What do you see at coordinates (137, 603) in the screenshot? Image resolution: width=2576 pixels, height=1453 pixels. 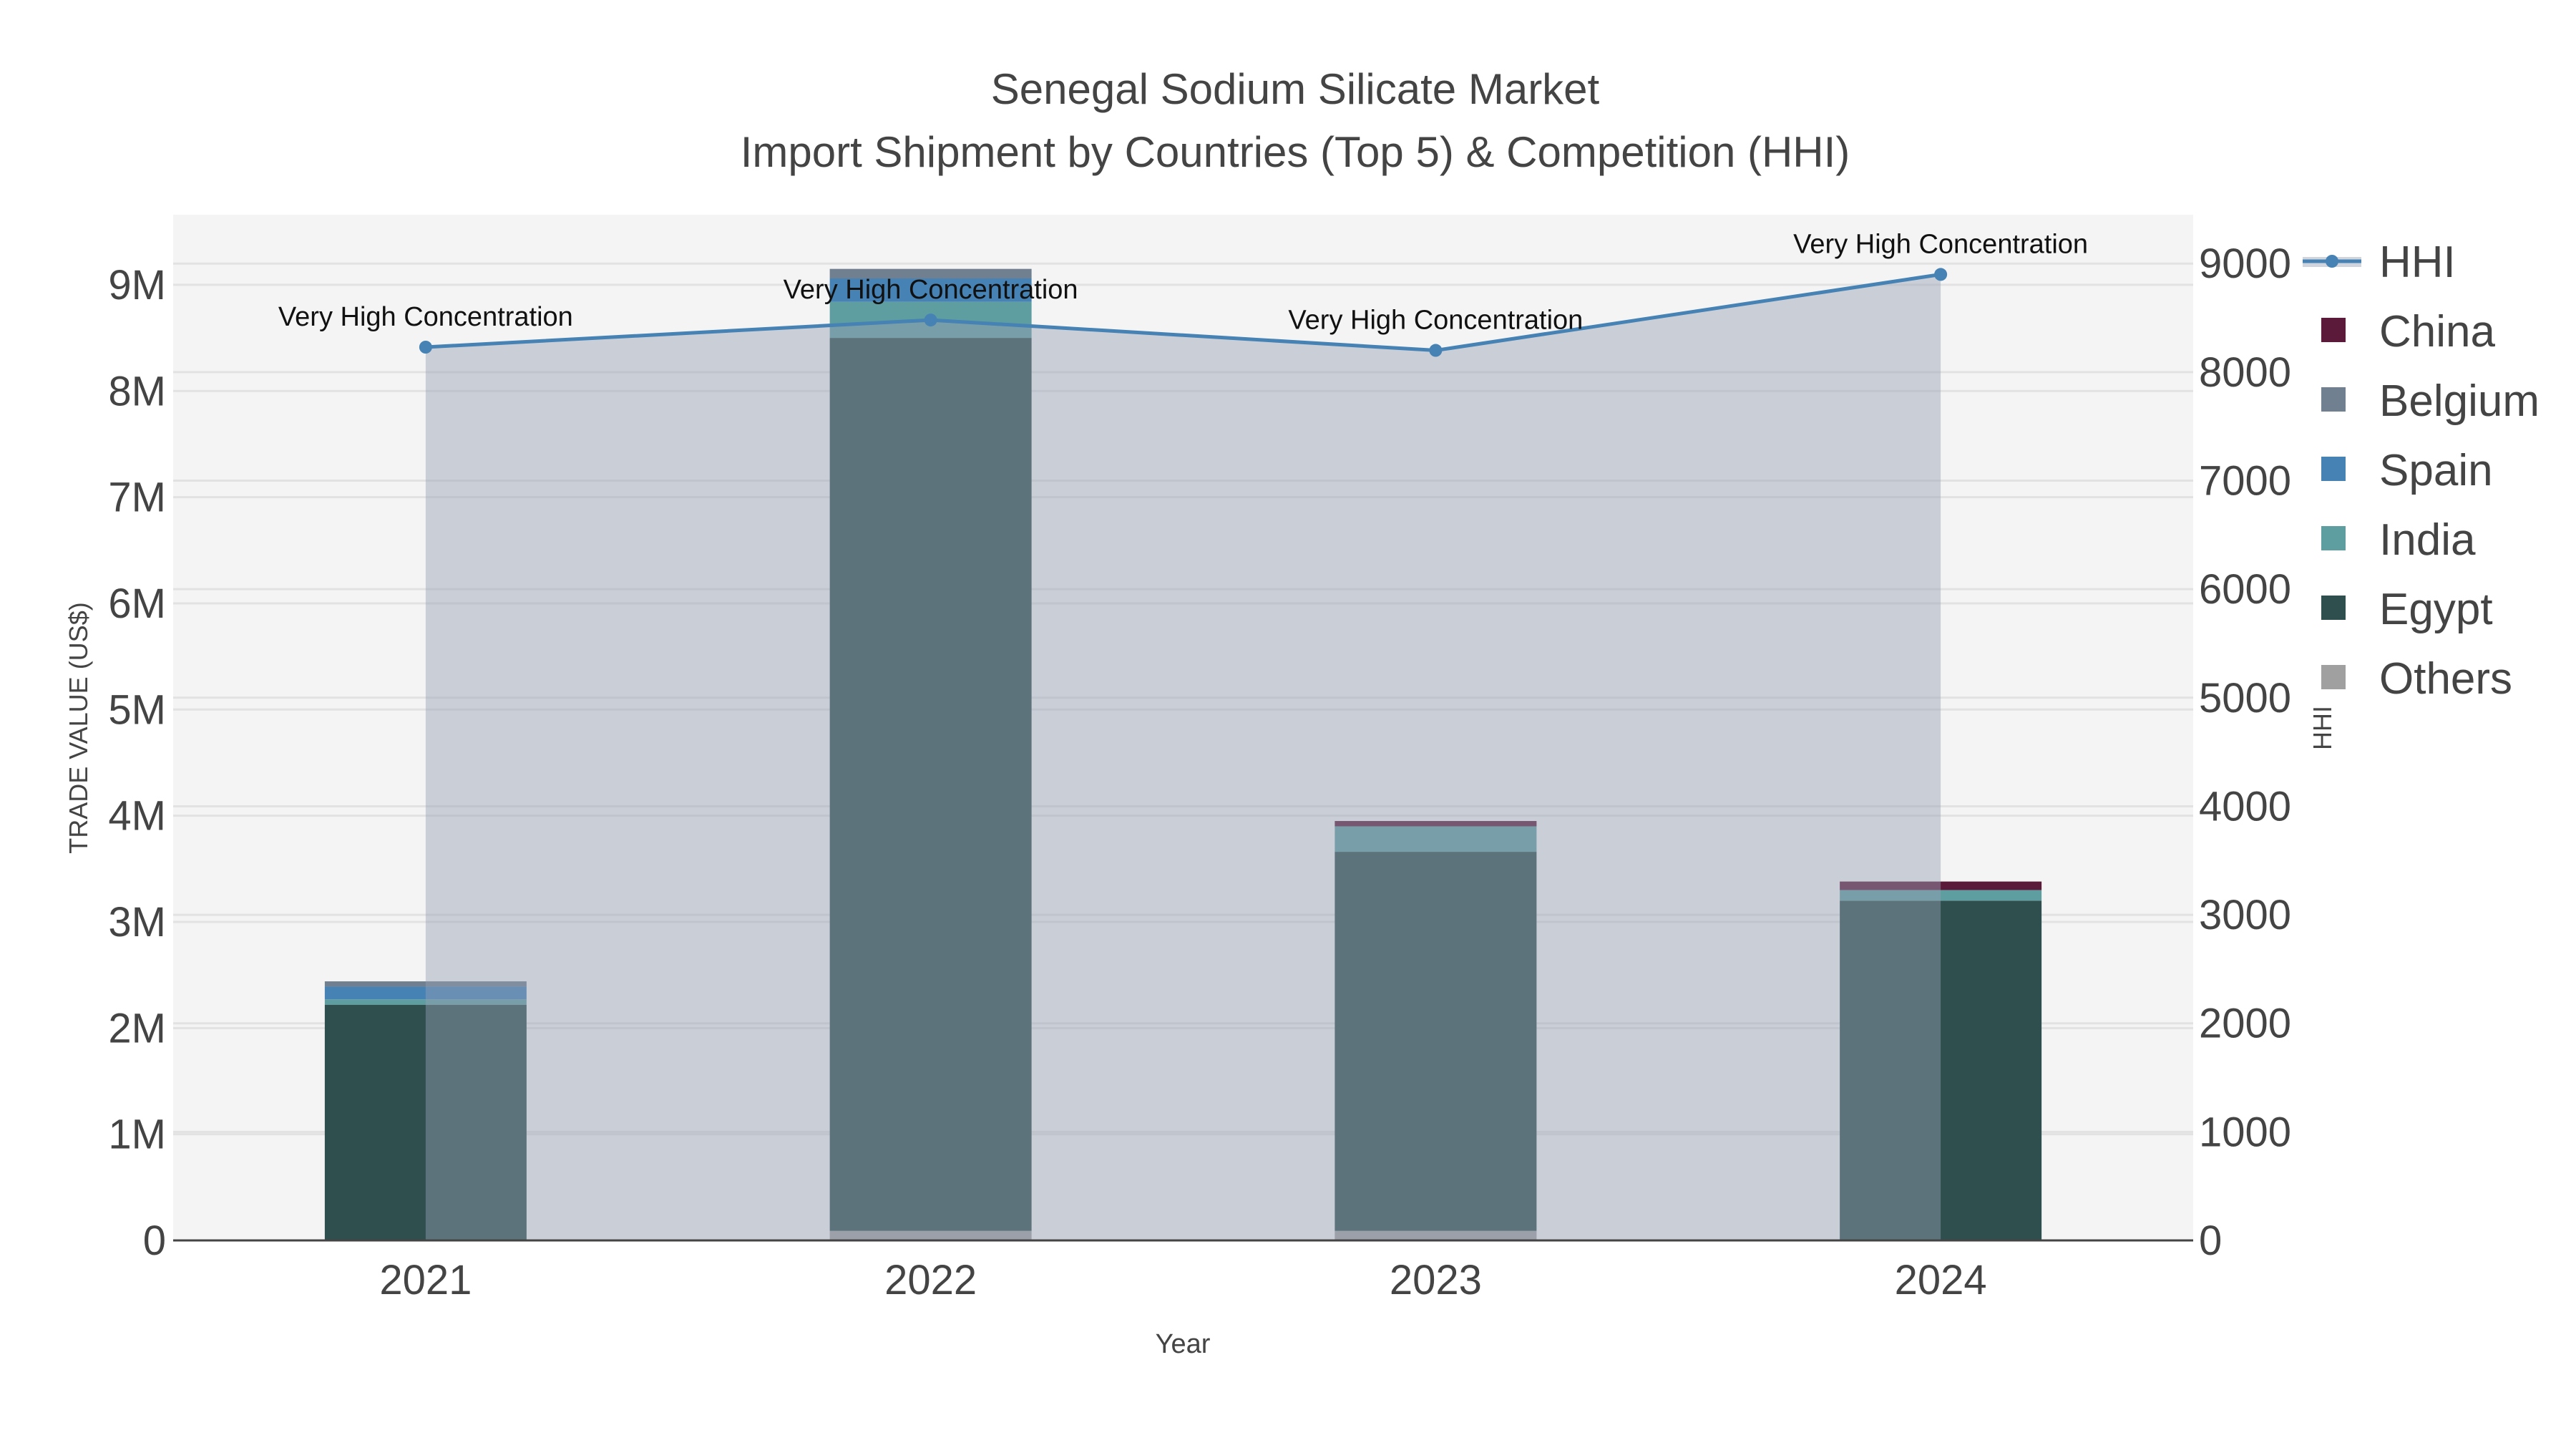 I see `y-tick-label: 6M` at bounding box center [137, 603].